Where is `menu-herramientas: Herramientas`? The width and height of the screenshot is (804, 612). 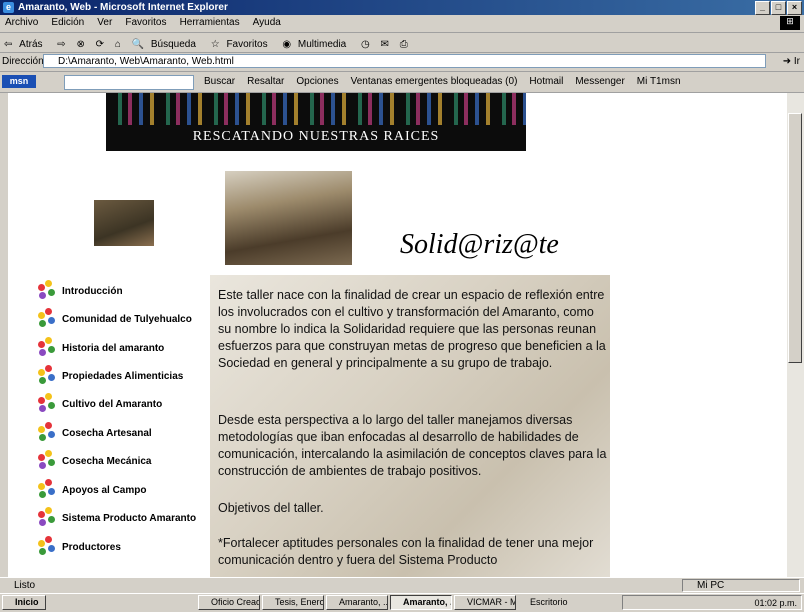 menu-herramientas: Herramientas is located at coordinates (210, 22).